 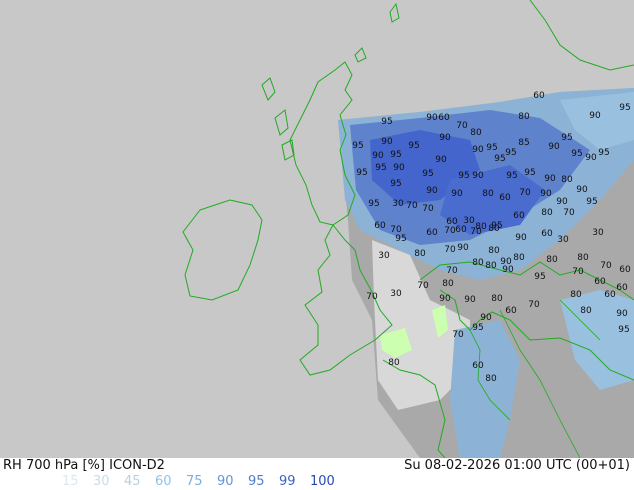 I want to click on legend-item-60: 60, so click(x=163, y=481).